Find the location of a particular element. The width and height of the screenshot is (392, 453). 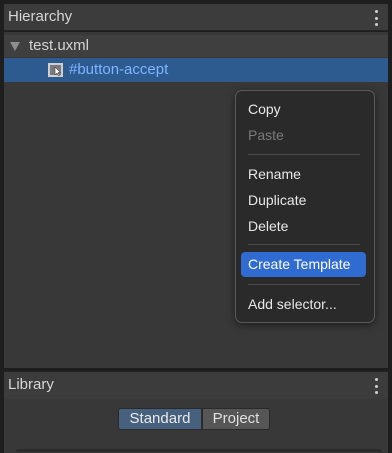

hierarchy-menu-kebab-icon is located at coordinates (376, 18).